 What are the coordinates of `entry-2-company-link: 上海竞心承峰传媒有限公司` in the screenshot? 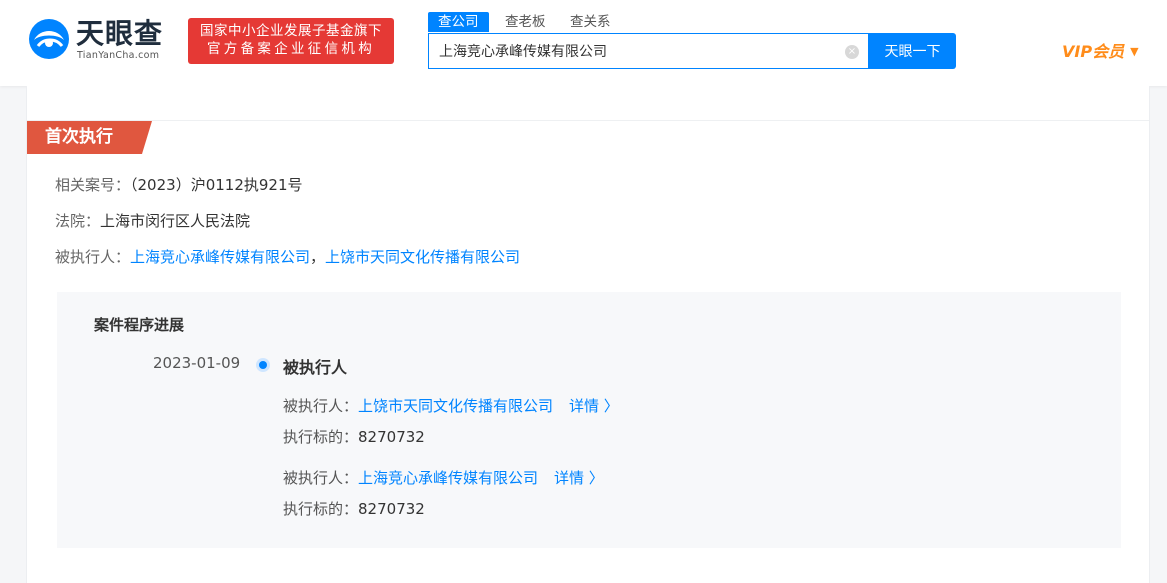 It's located at (448, 478).